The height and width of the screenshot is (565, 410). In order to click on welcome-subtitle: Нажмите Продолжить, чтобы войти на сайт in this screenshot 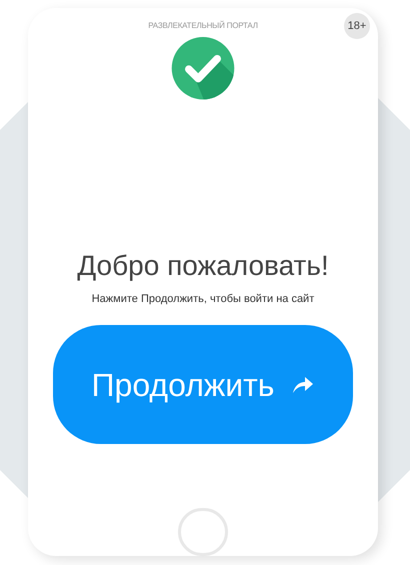, I will do `click(203, 299)`.